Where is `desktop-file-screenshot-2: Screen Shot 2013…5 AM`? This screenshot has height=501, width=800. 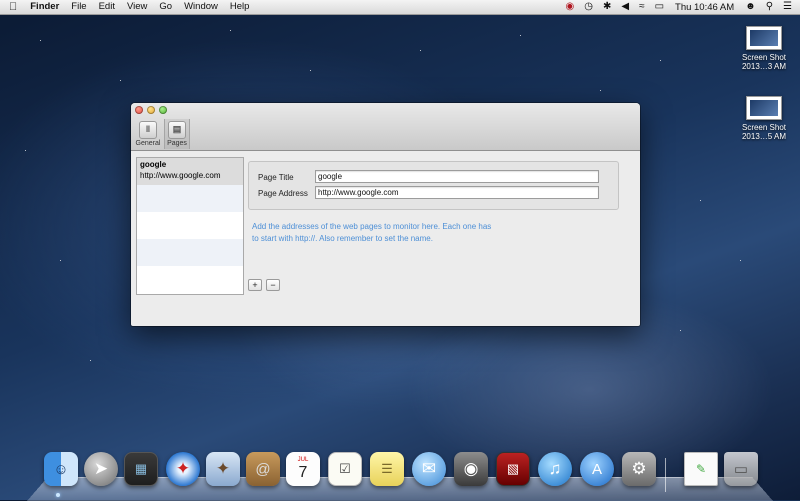
desktop-file-screenshot-2: Screen Shot 2013…5 AM is located at coordinates (764, 118).